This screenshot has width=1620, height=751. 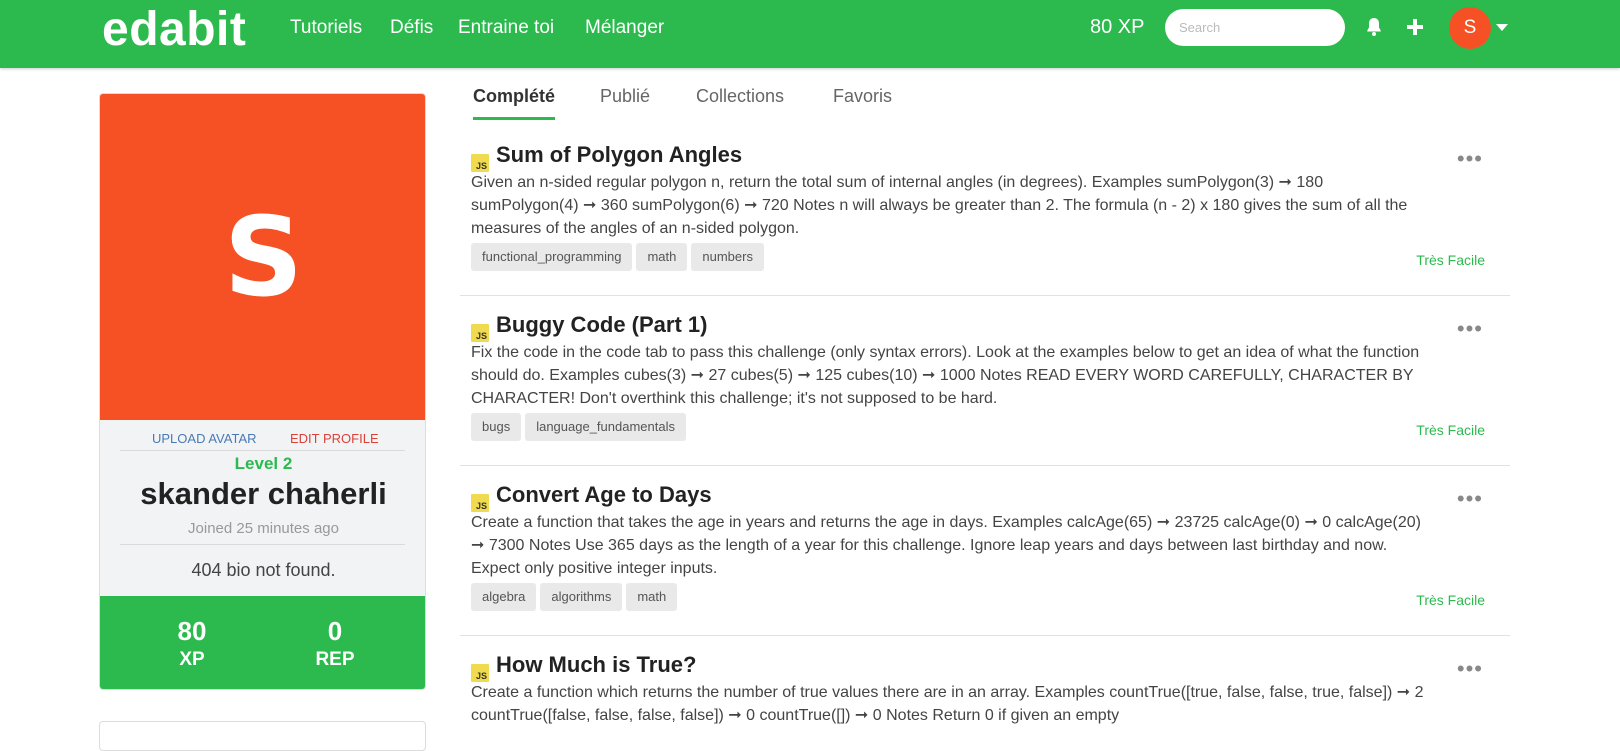 What do you see at coordinates (192, 659) in the screenshot?
I see `xp-label: XP` at bounding box center [192, 659].